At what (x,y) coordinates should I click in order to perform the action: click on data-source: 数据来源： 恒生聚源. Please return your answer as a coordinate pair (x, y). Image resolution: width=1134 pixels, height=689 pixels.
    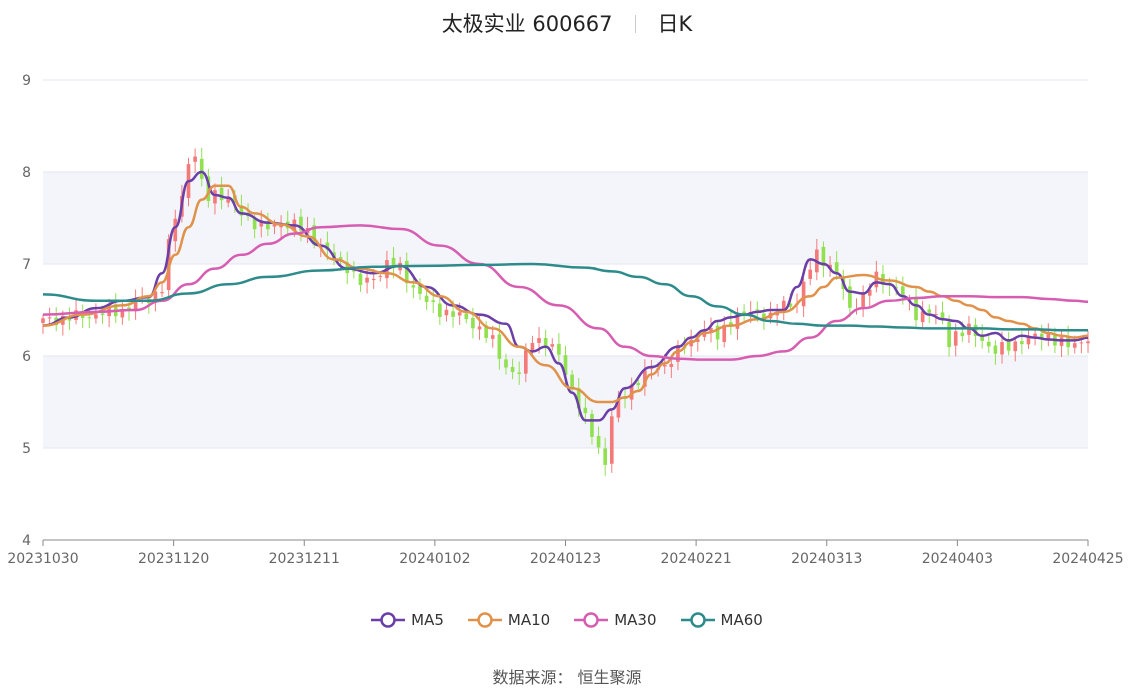
    Looking at the image, I should click on (567, 676).